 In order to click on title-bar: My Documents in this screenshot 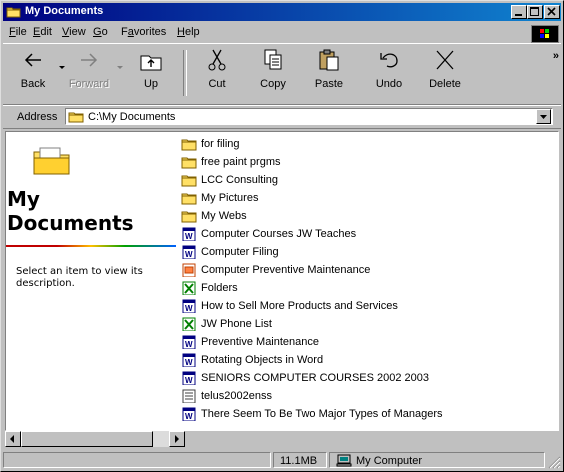, I will do `click(282, 12)`.